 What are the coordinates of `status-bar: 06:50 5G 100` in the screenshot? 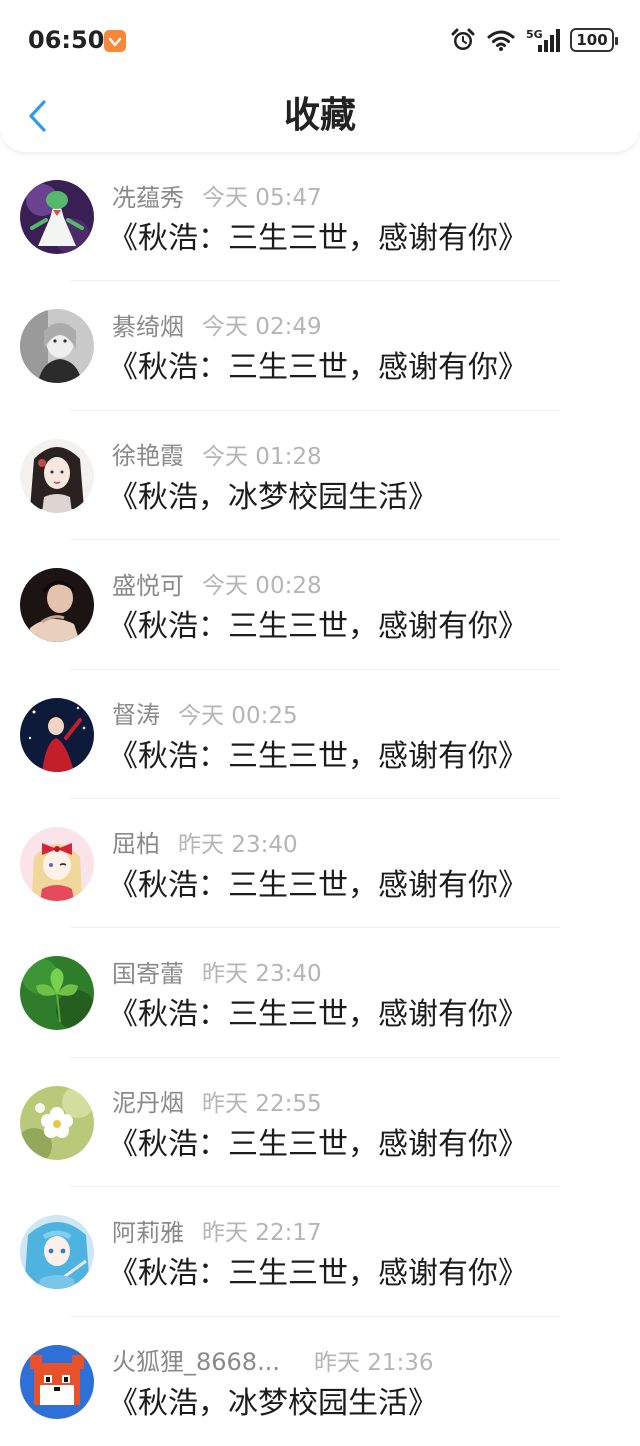 It's located at (320, 40).